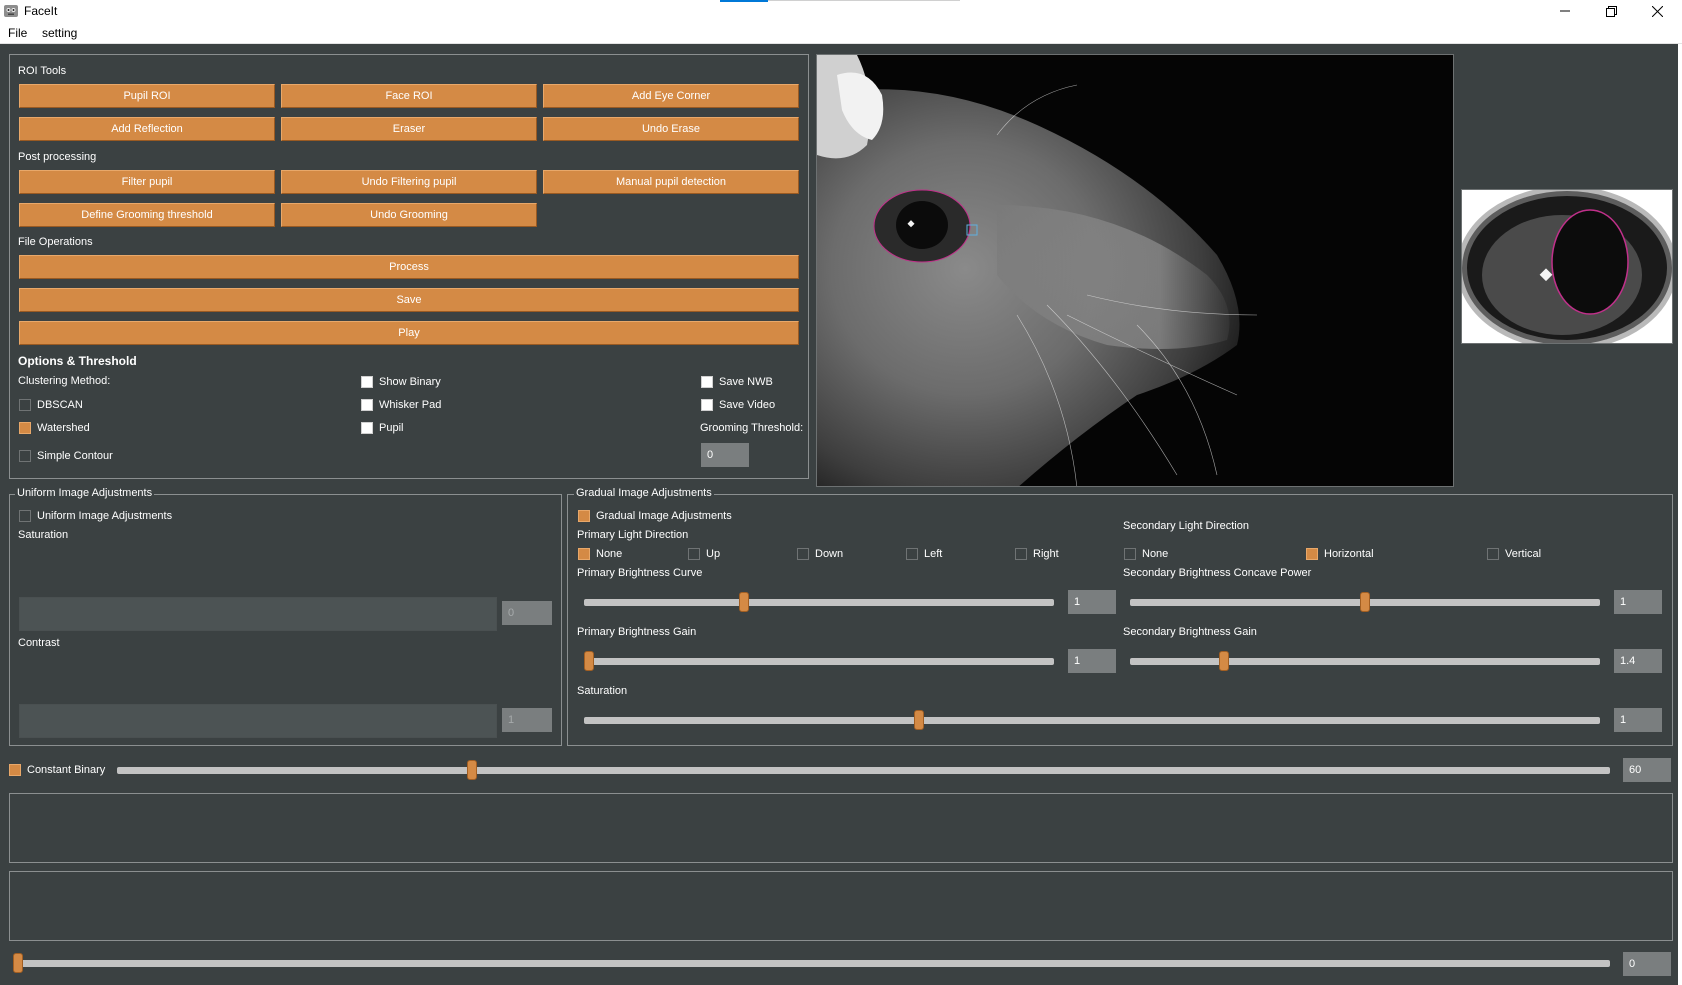 This screenshot has height=985, width=1682. I want to click on gradual-adjustments-legend: Gradual Image Adjustments, so click(644, 493).